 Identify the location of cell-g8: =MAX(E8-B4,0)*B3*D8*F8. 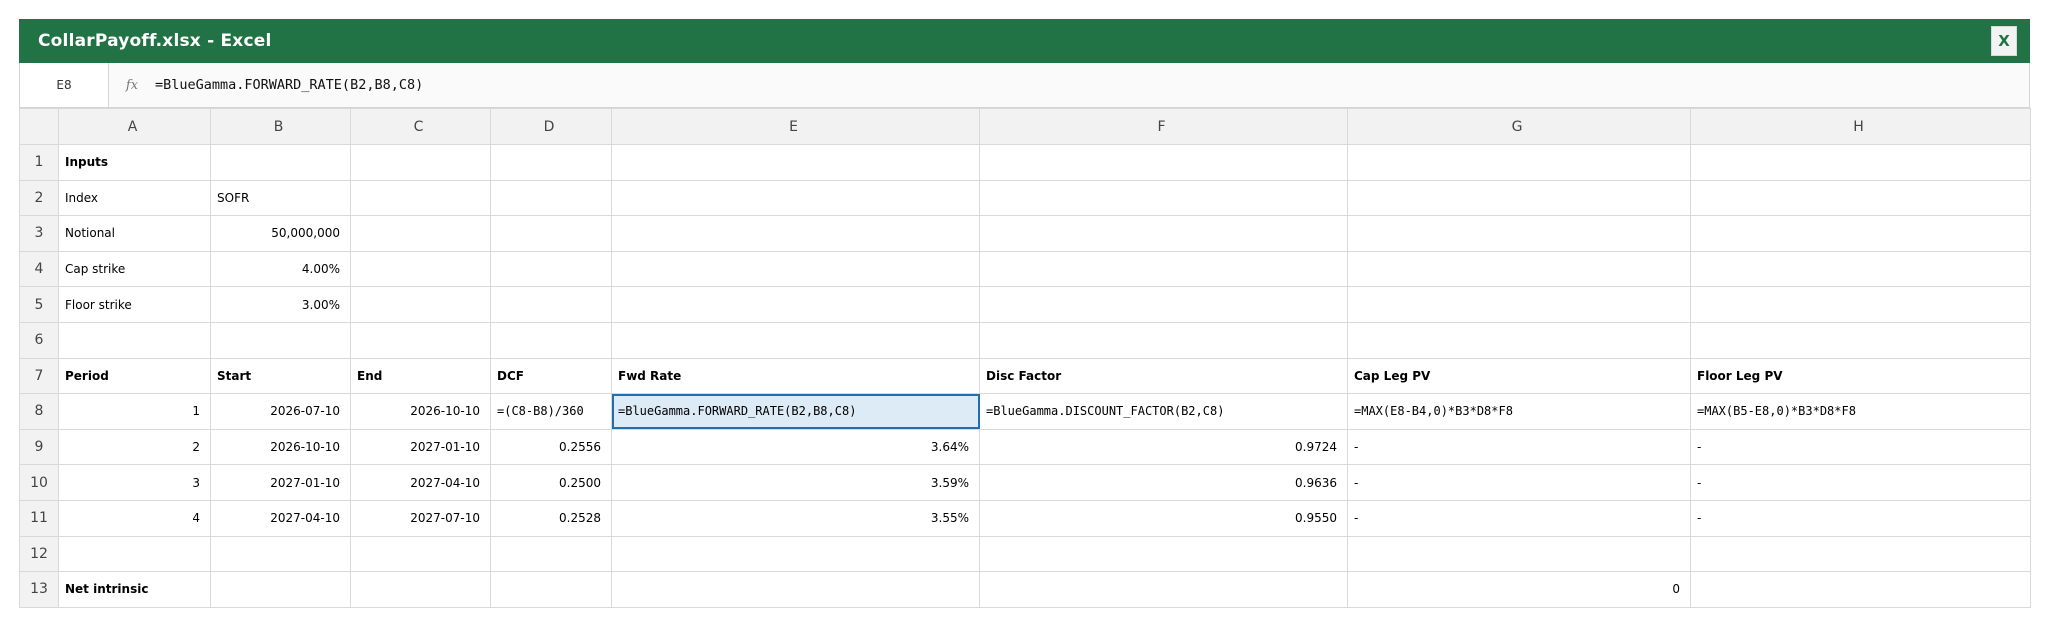
(1519, 411).